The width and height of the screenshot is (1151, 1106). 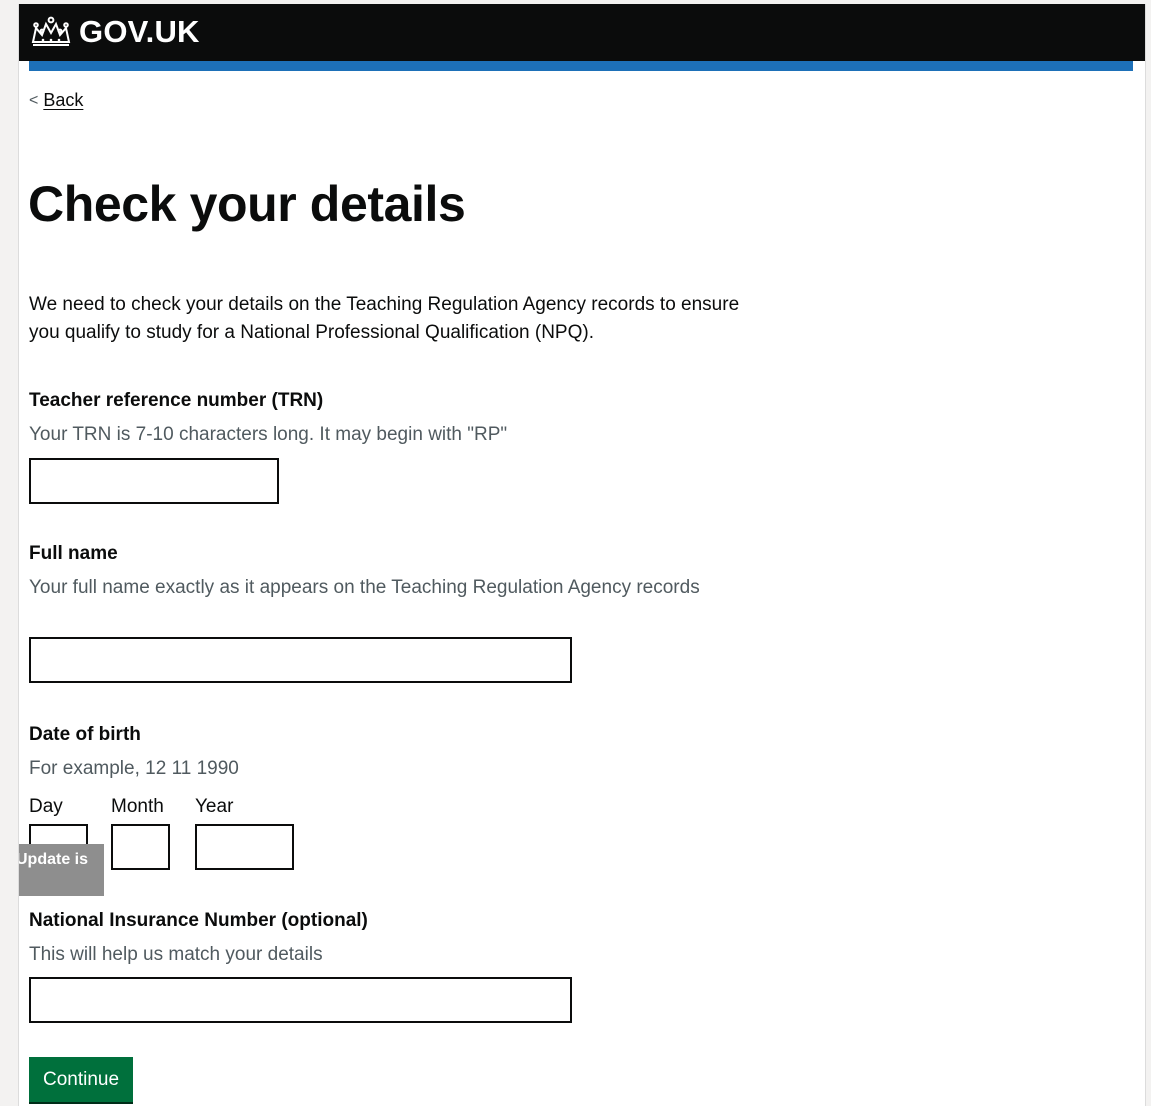 What do you see at coordinates (244, 847) in the screenshot?
I see `dob-year-input` at bounding box center [244, 847].